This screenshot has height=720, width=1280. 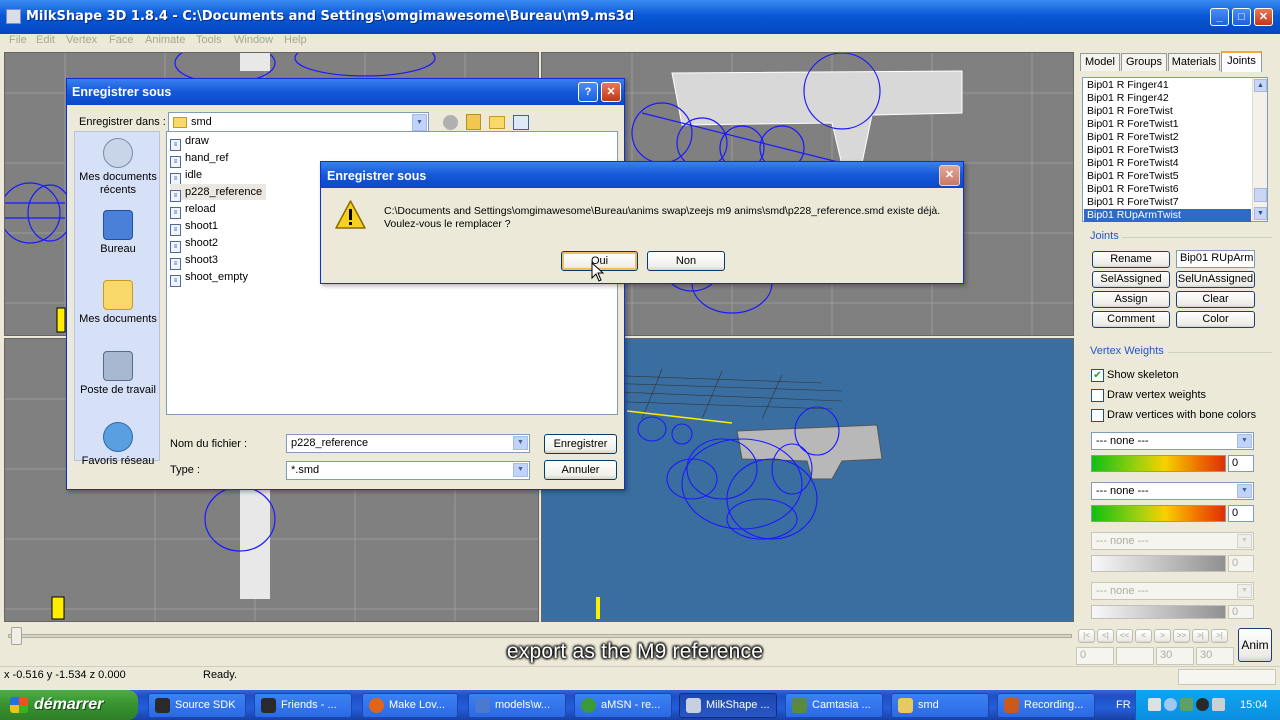 What do you see at coordinates (69, 705) in the screenshot?
I see `start-button: démarrer` at bounding box center [69, 705].